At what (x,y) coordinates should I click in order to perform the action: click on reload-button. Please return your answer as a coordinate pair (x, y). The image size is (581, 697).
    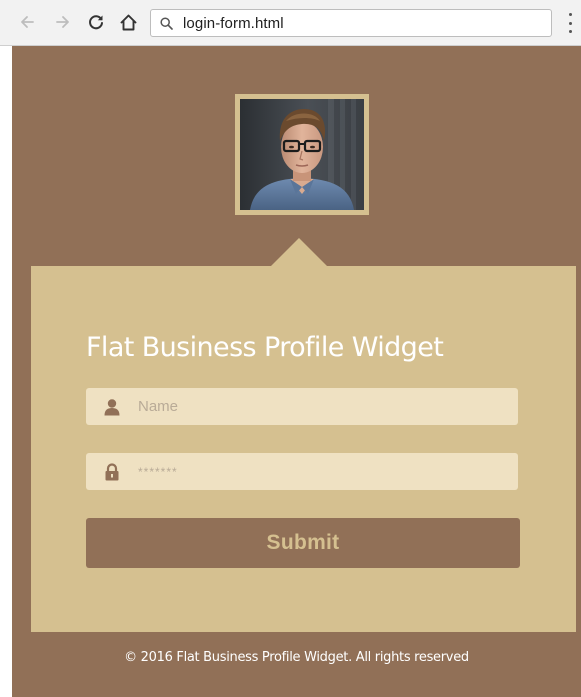
    Looking at the image, I should click on (96, 22).